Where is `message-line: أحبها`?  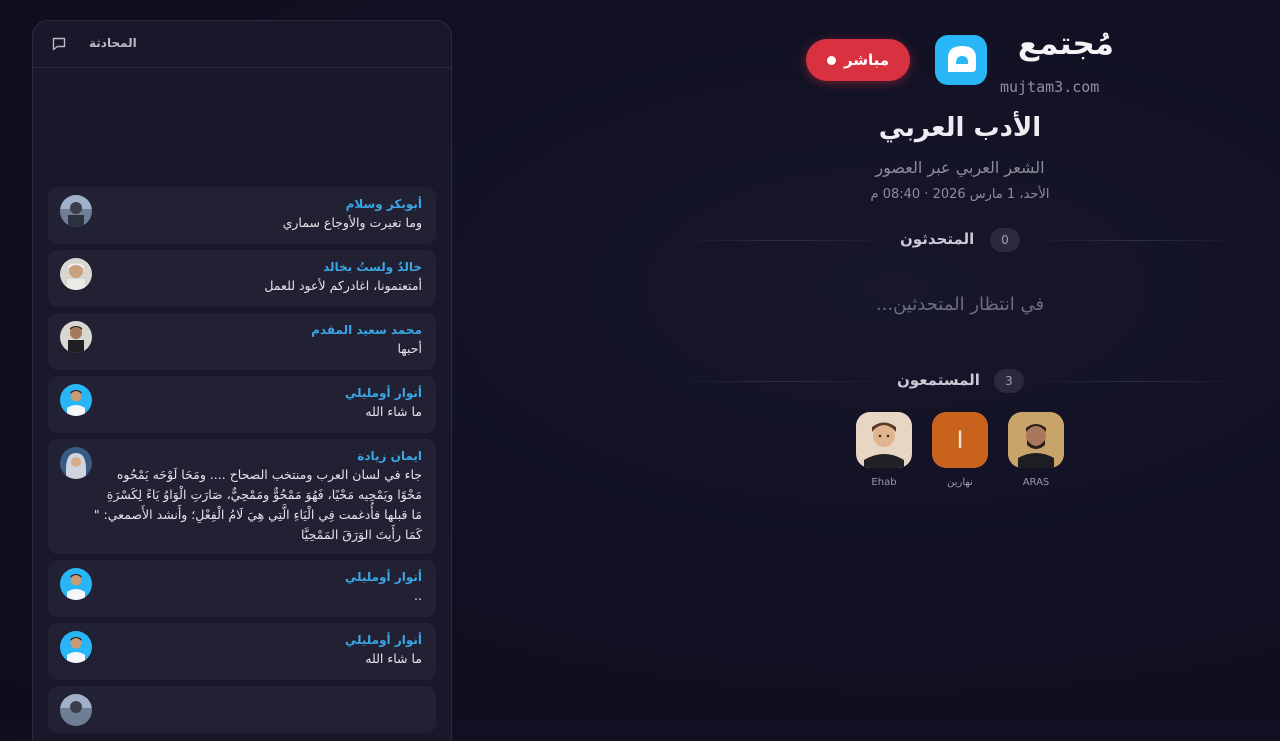 message-line: أحبها is located at coordinates (409, 348).